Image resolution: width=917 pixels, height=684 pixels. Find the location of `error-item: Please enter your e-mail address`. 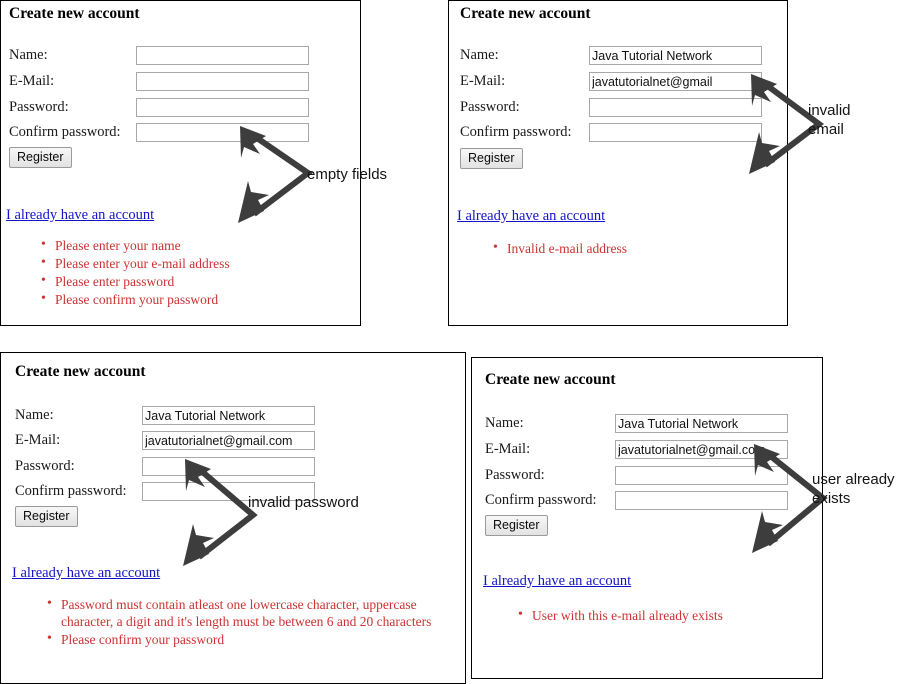

error-item: Please enter your e-mail address is located at coordinates (201, 263).